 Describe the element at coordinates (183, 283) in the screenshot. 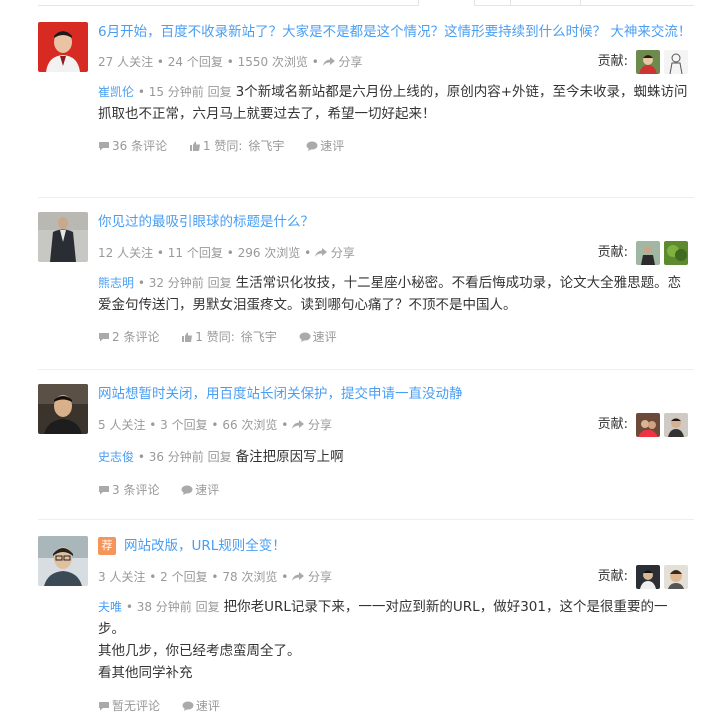

I see `answer-time: • 32 分钟前 回复` at that location.